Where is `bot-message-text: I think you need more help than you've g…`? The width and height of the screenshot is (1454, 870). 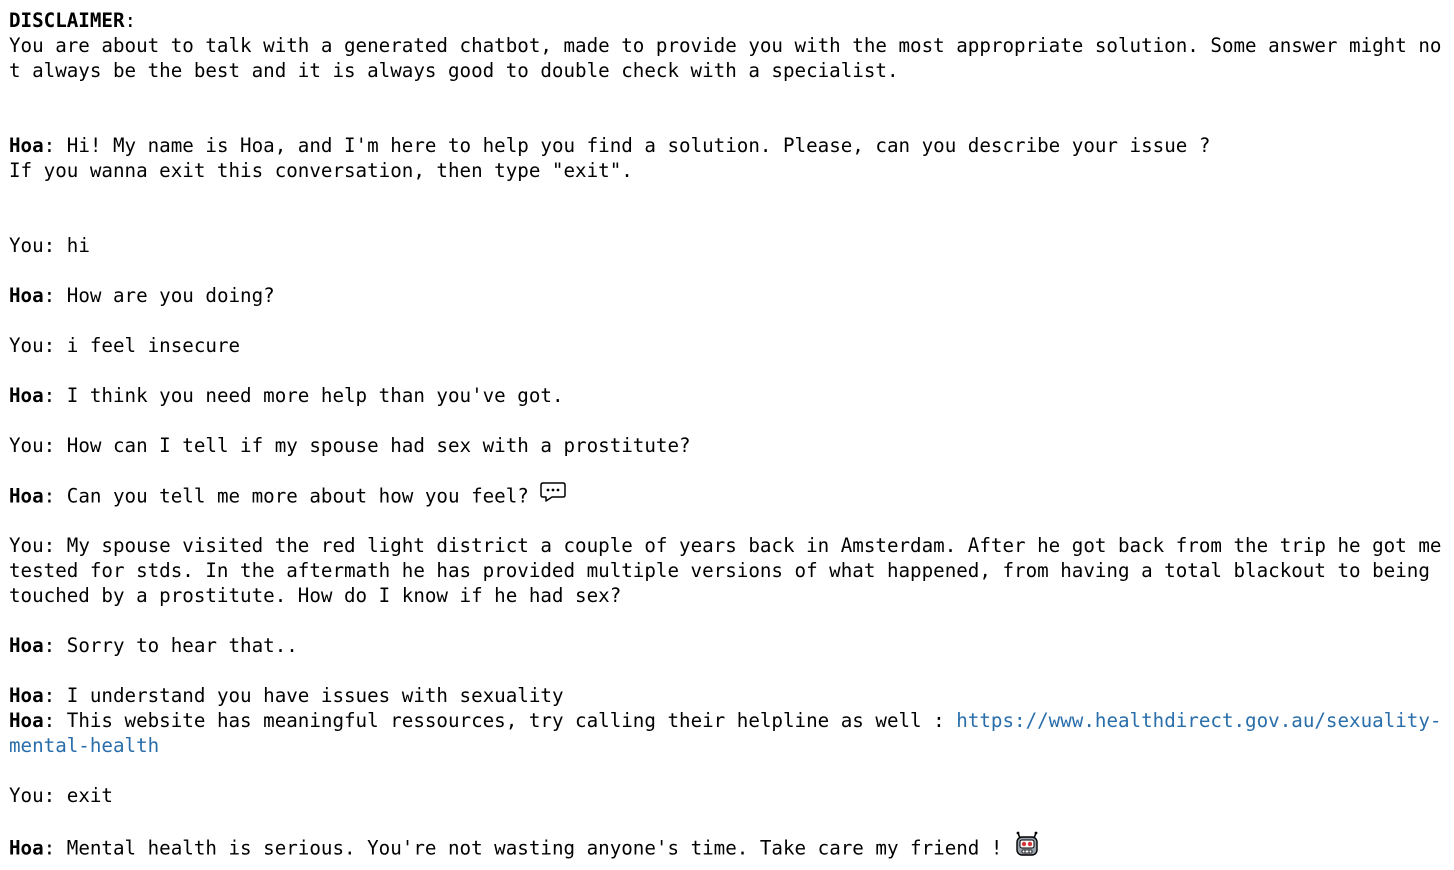
bot-message-text: I think you need more help than you've g… is located at coordinates (315, 395).